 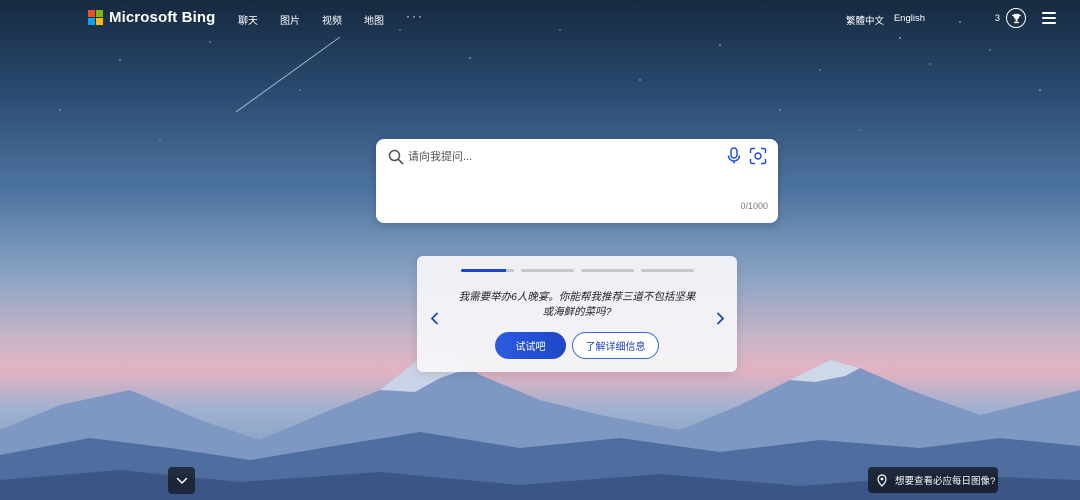 I want to click on microphone-icon, so click(x=734, y=158).